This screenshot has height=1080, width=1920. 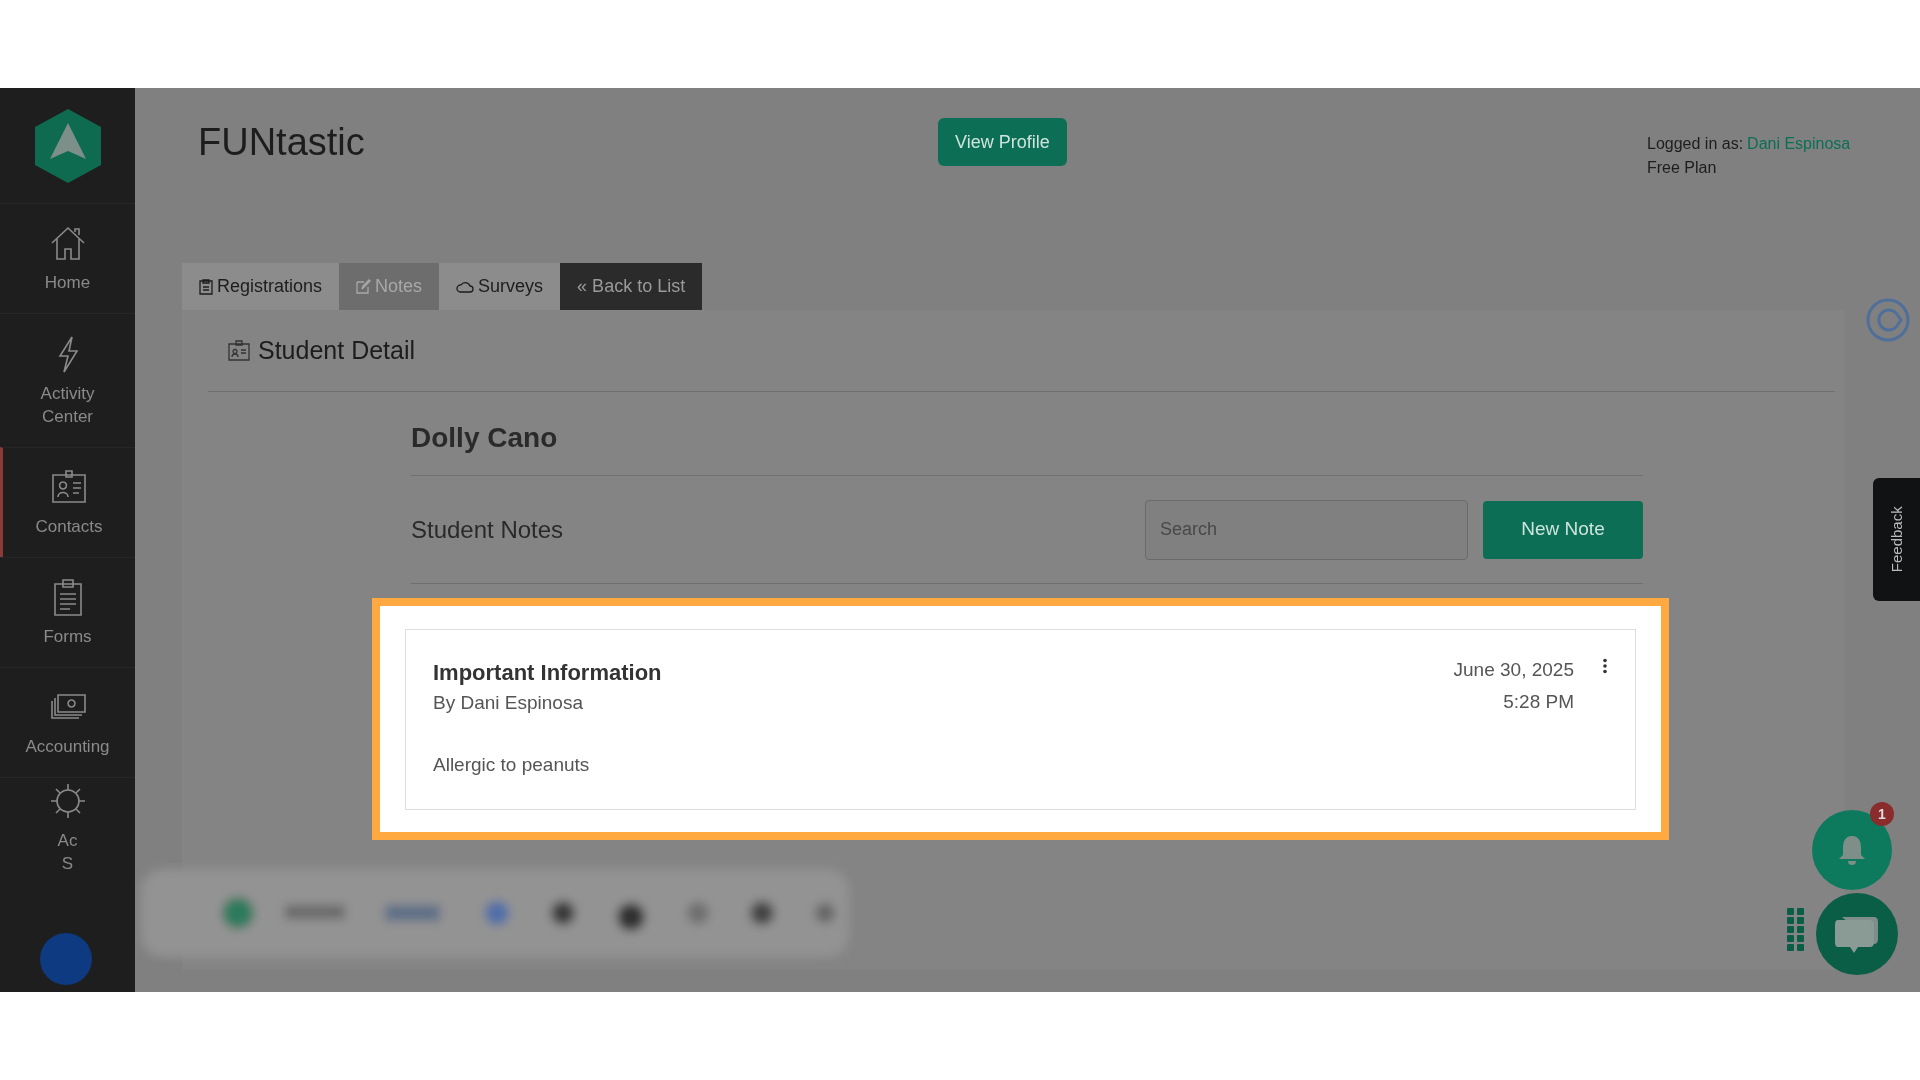 I want to click on sidebar-label: Activity, so click(x=67, y=393).